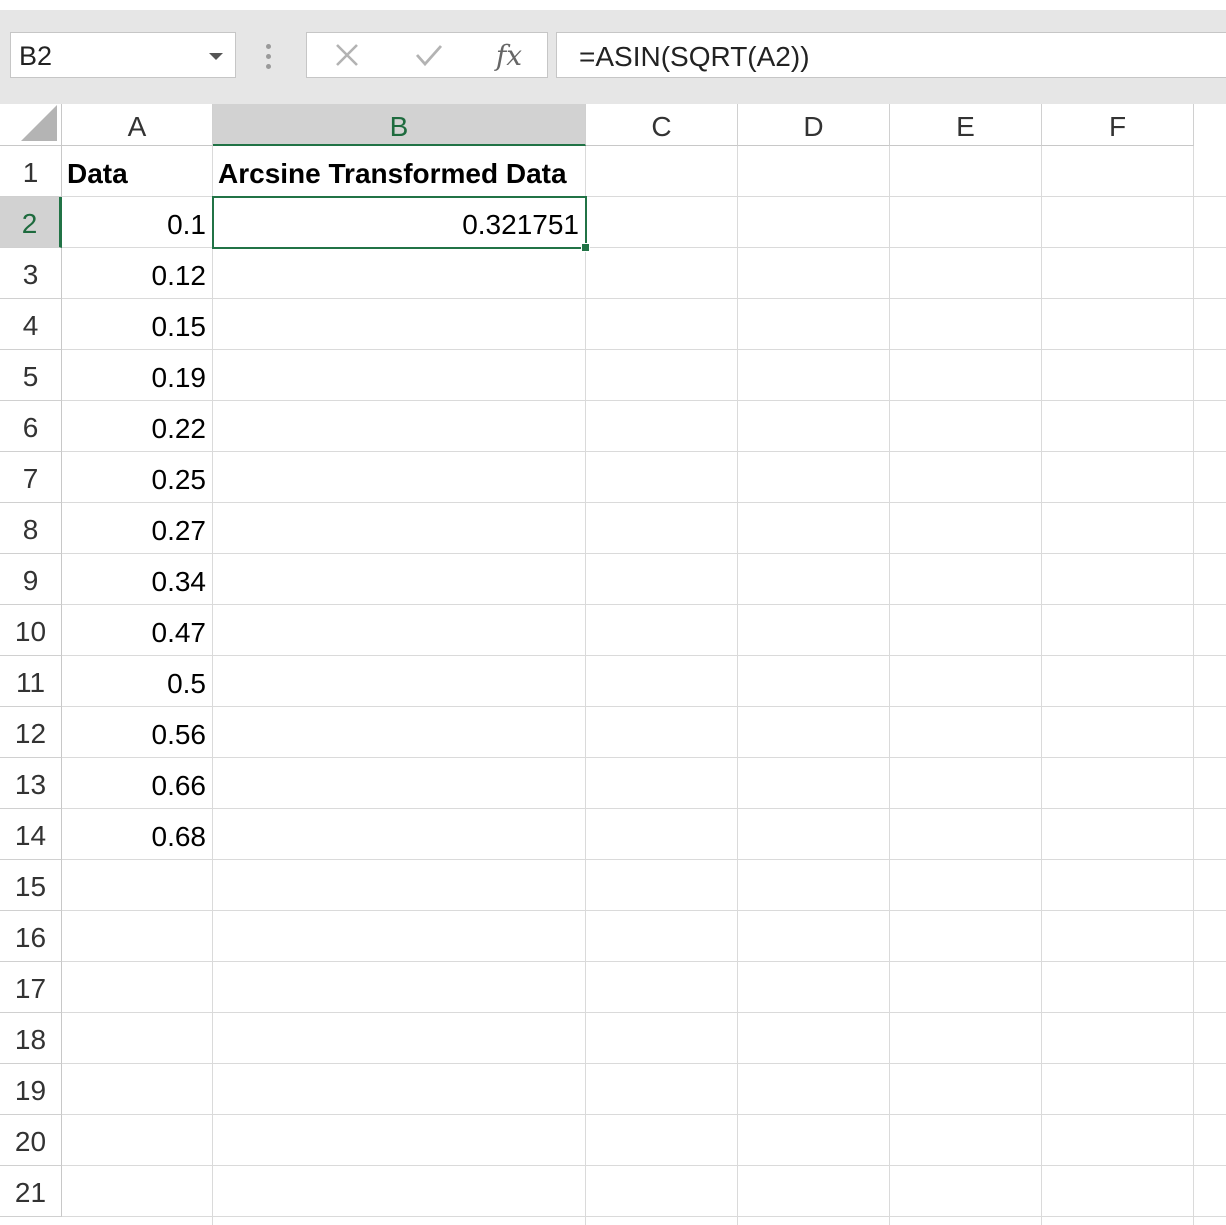  What do you see at coordinates (31, 630) in the screenshot?
I see `row-header-10: 10` at bounding box center [31, 630].